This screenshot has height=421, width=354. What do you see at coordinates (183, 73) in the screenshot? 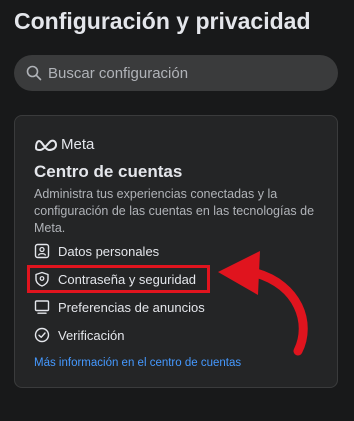
I see `search-input` at bounding box center [183, 73].